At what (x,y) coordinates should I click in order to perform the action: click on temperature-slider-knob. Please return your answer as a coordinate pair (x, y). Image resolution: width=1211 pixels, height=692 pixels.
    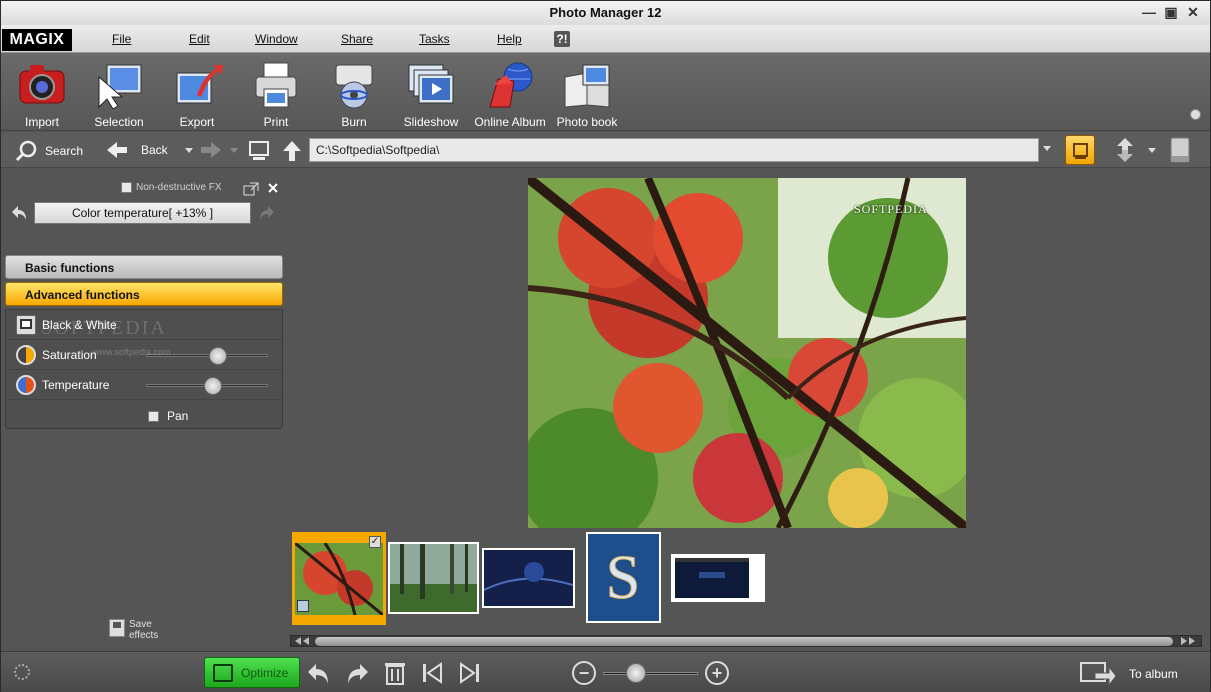
    Looking at the image, I should click on (213, 386).